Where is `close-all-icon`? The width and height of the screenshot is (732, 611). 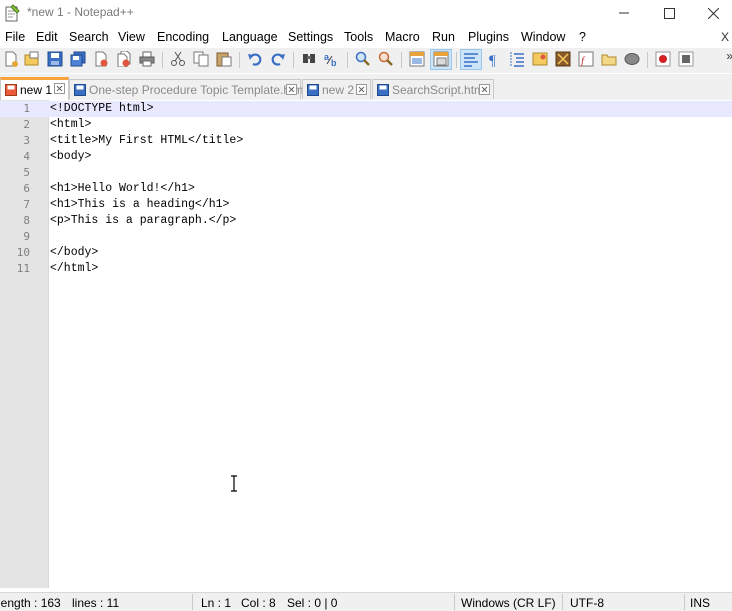
close-all-icon is located at coordinates (124, 59).